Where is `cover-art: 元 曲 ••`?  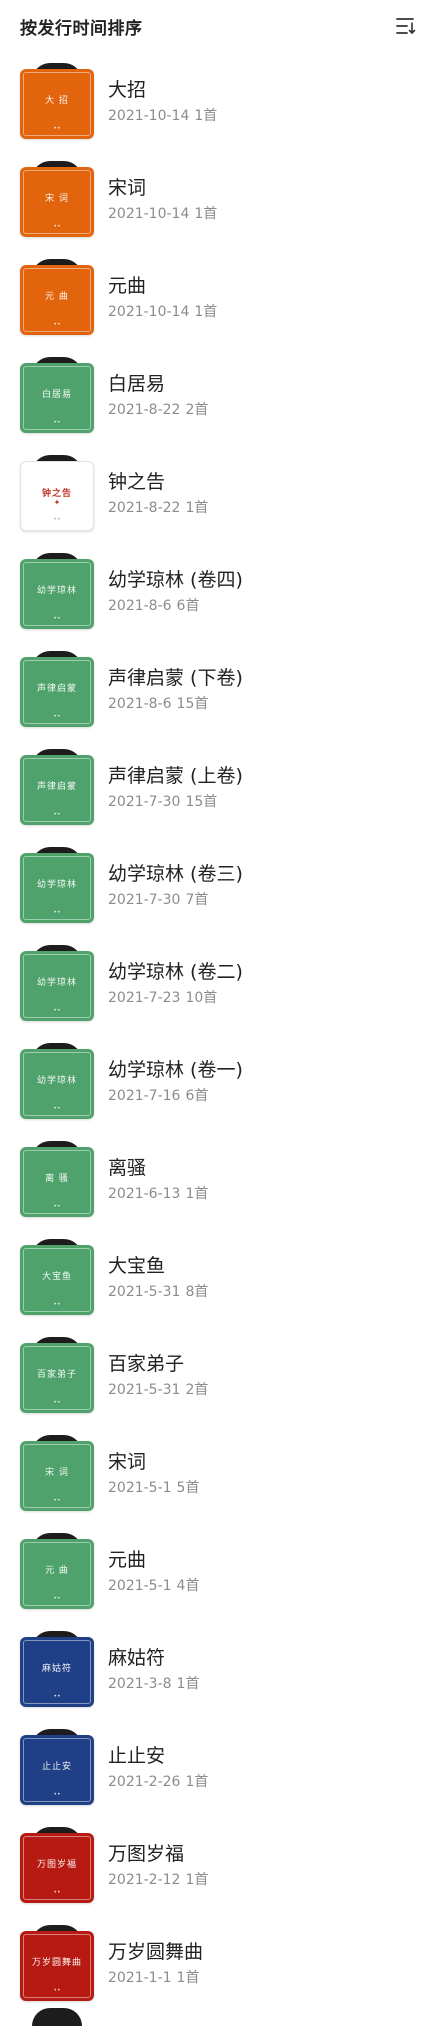
cover-art: 元 曲 •• is located at coordinates (57, 300).